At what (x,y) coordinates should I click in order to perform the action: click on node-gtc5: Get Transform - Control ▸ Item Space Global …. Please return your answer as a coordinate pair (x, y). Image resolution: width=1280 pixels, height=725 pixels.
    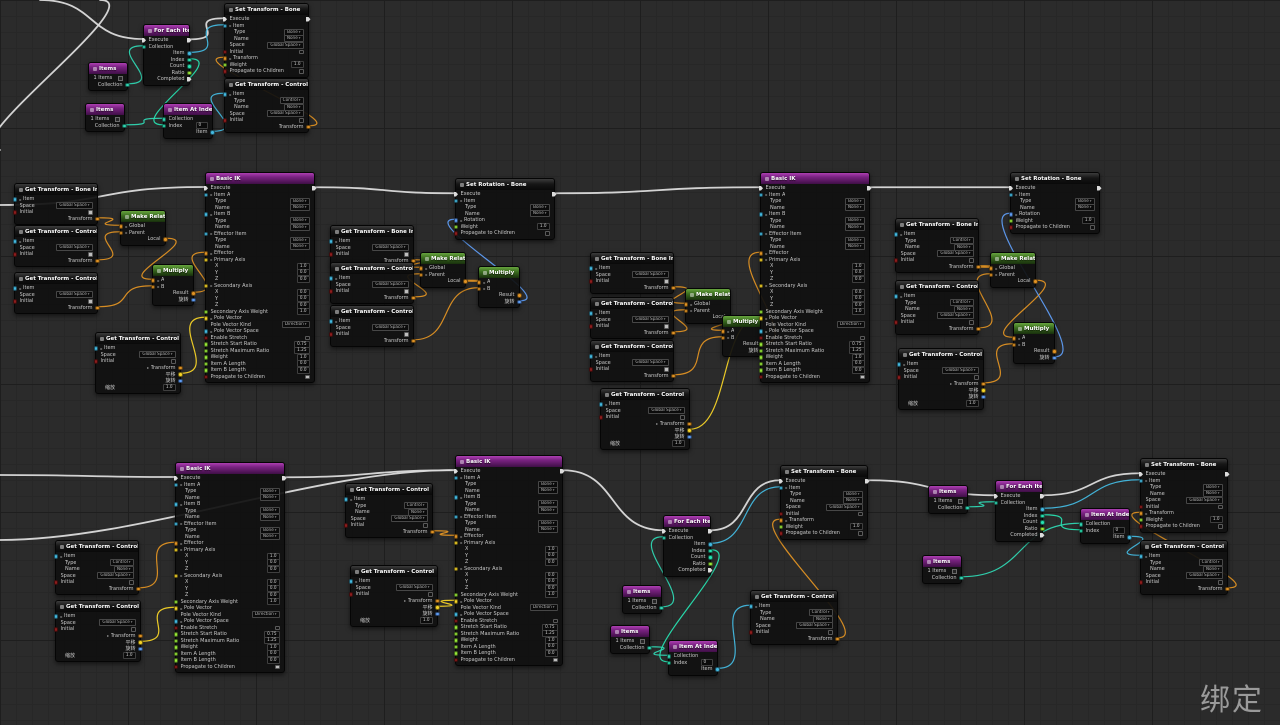
    Looking at the image, I should click on (645, 419).